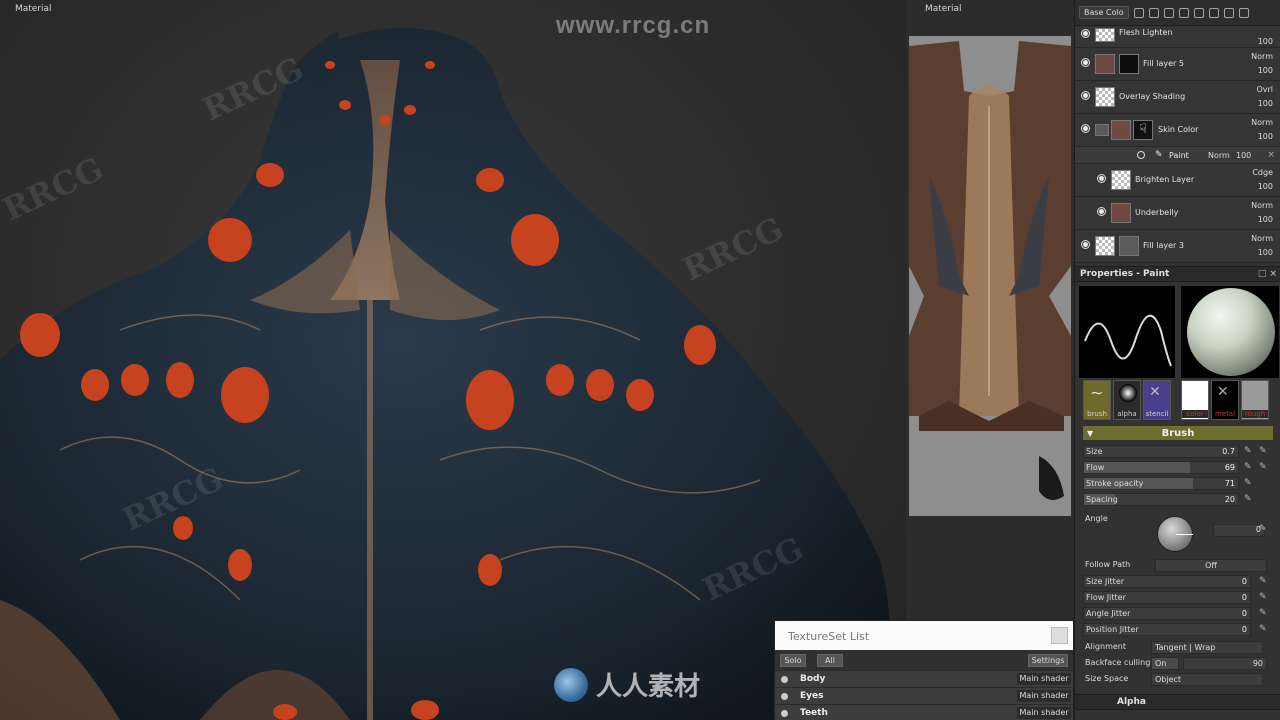  I want to click on layer-row: Fill layer 5 Norm 100, so click(1177, 64).